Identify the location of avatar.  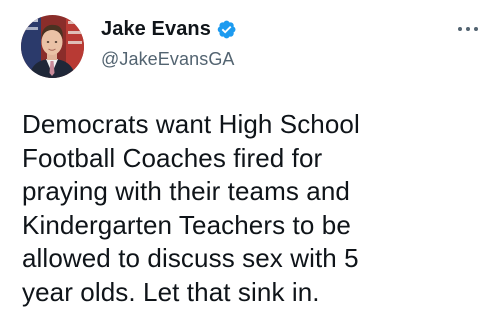
(52, 46).